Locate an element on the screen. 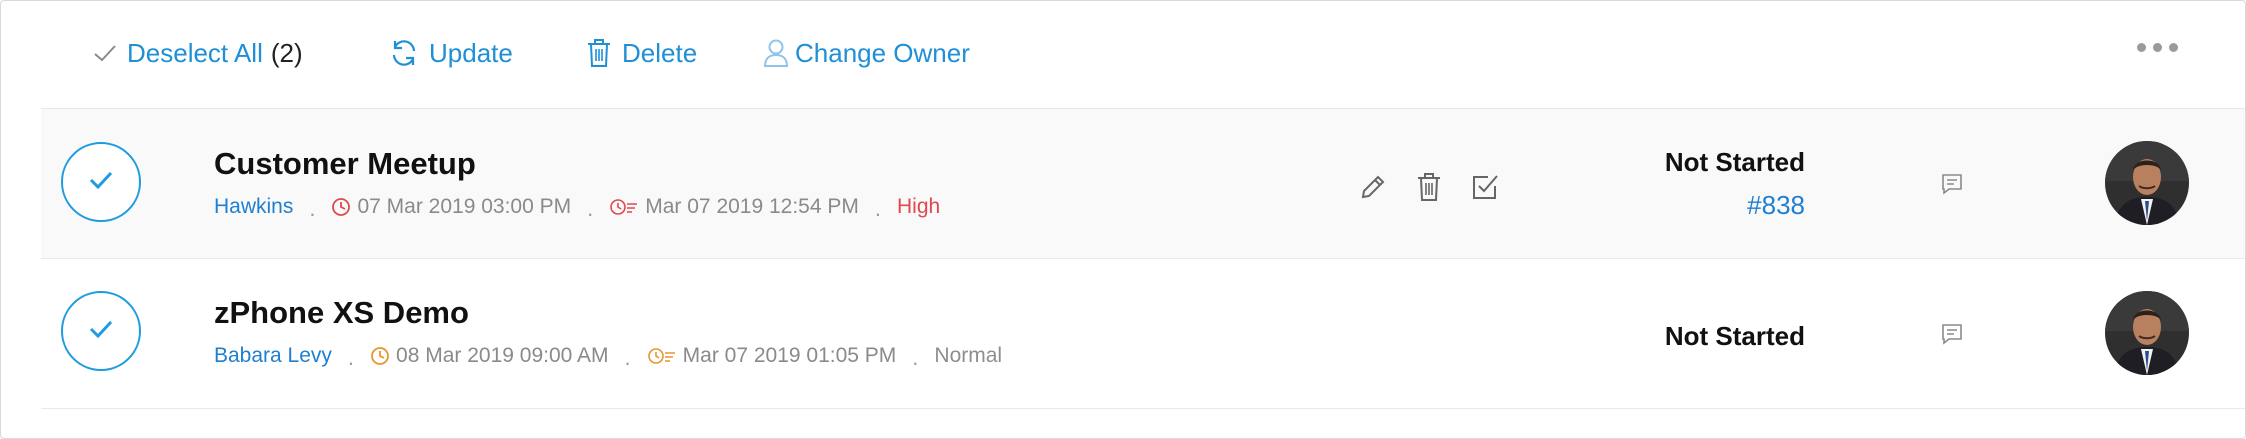 This screenshot has width=2246, height=439. refresh-icon is located at coordinates (404, 53).